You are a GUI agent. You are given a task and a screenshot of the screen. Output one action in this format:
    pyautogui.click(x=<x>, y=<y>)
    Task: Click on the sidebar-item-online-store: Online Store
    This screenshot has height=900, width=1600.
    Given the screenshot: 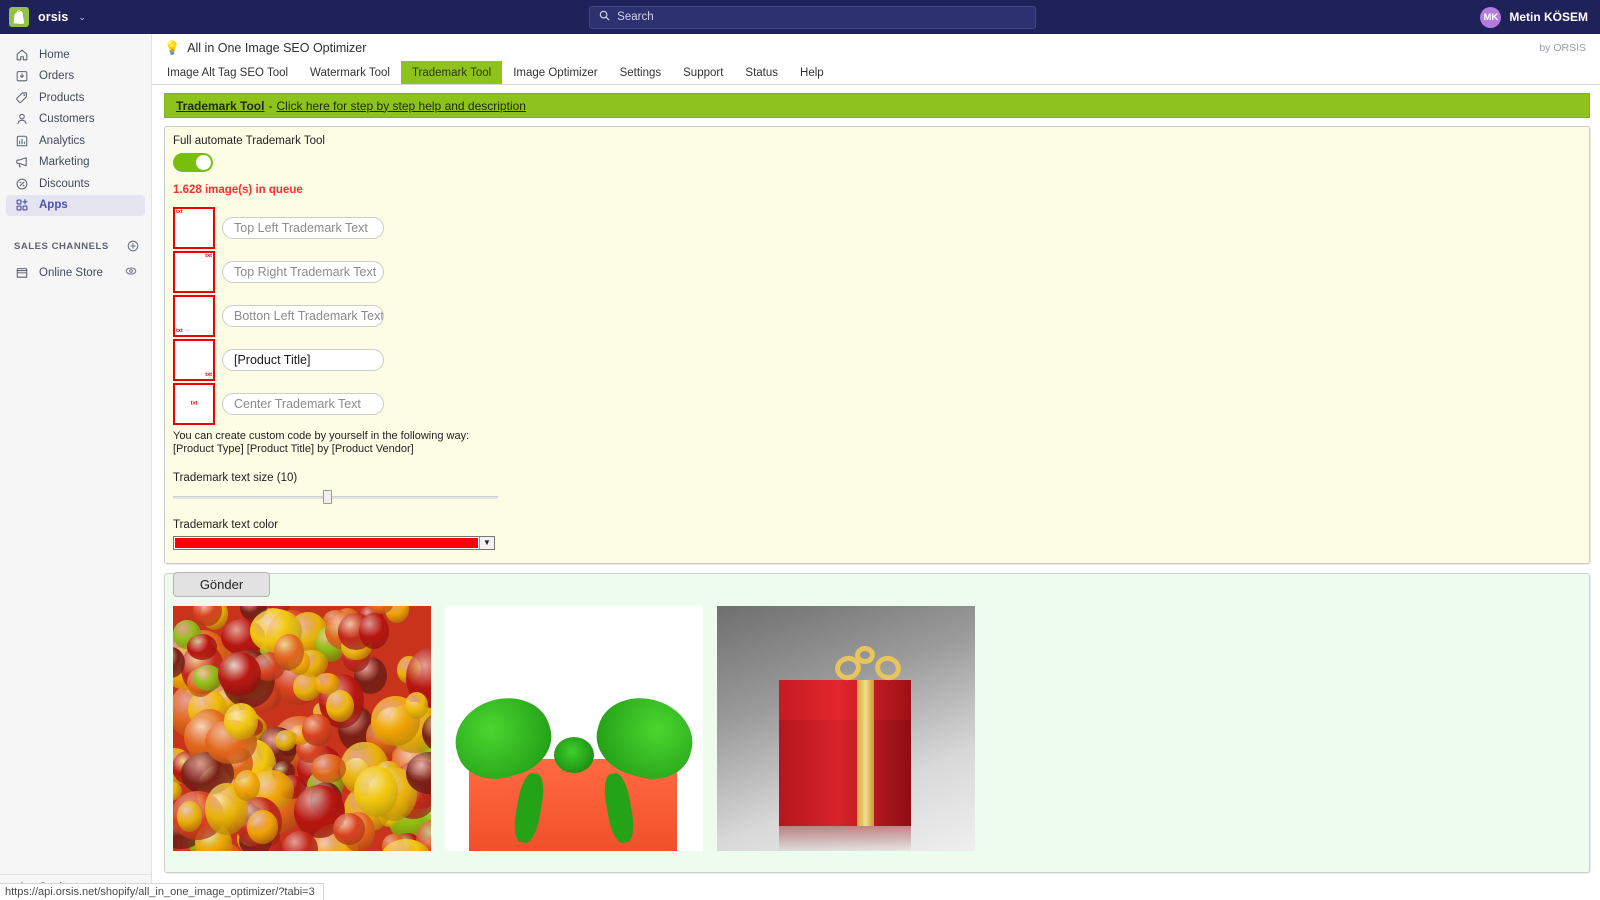 What is the action you would take?
    pyautogui.click(x=75, y=273)
    